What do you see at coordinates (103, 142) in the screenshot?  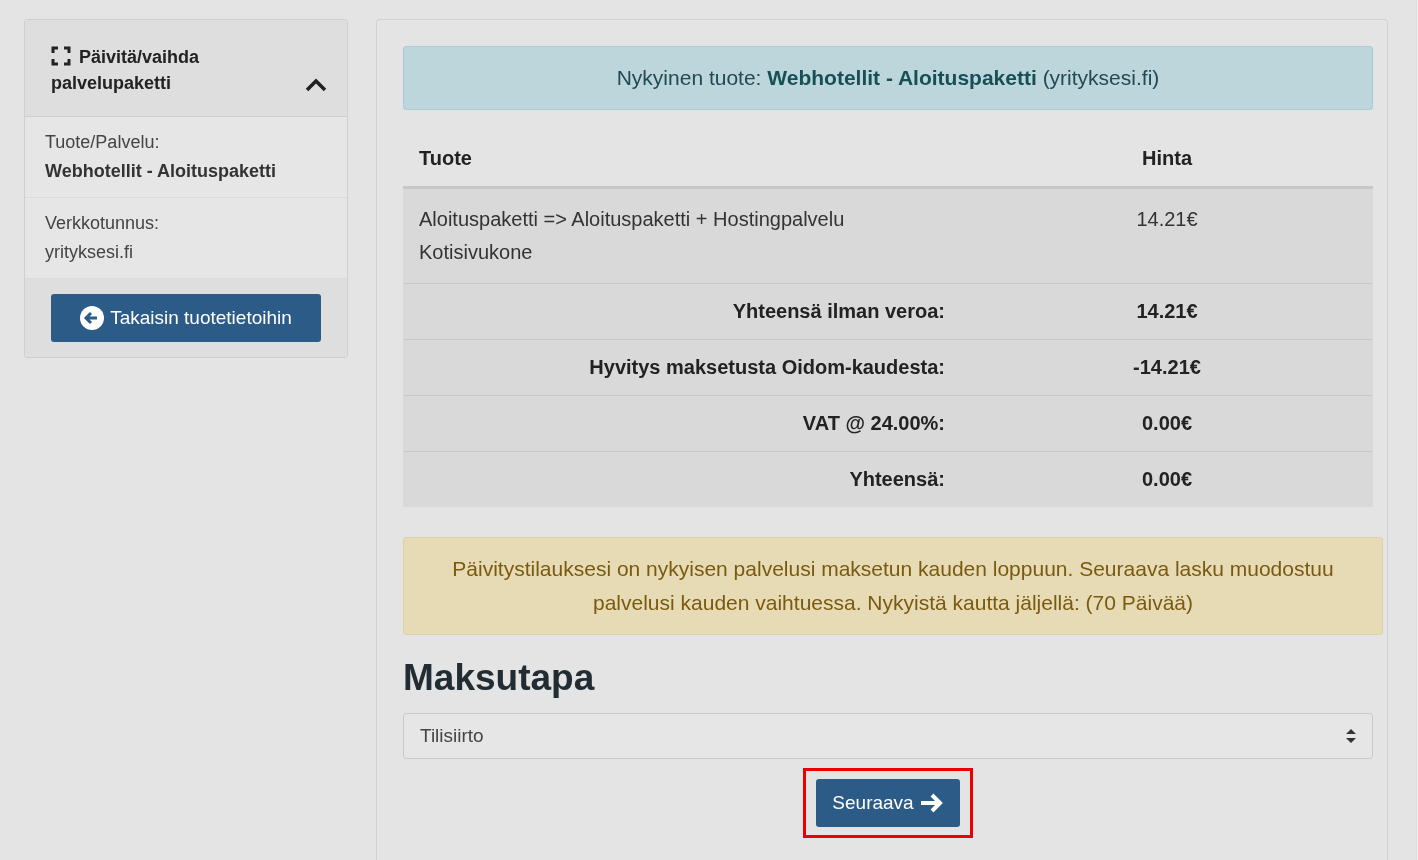 I see `field-label: Tuote/Palvelu:` at bounding box center [103, 142].